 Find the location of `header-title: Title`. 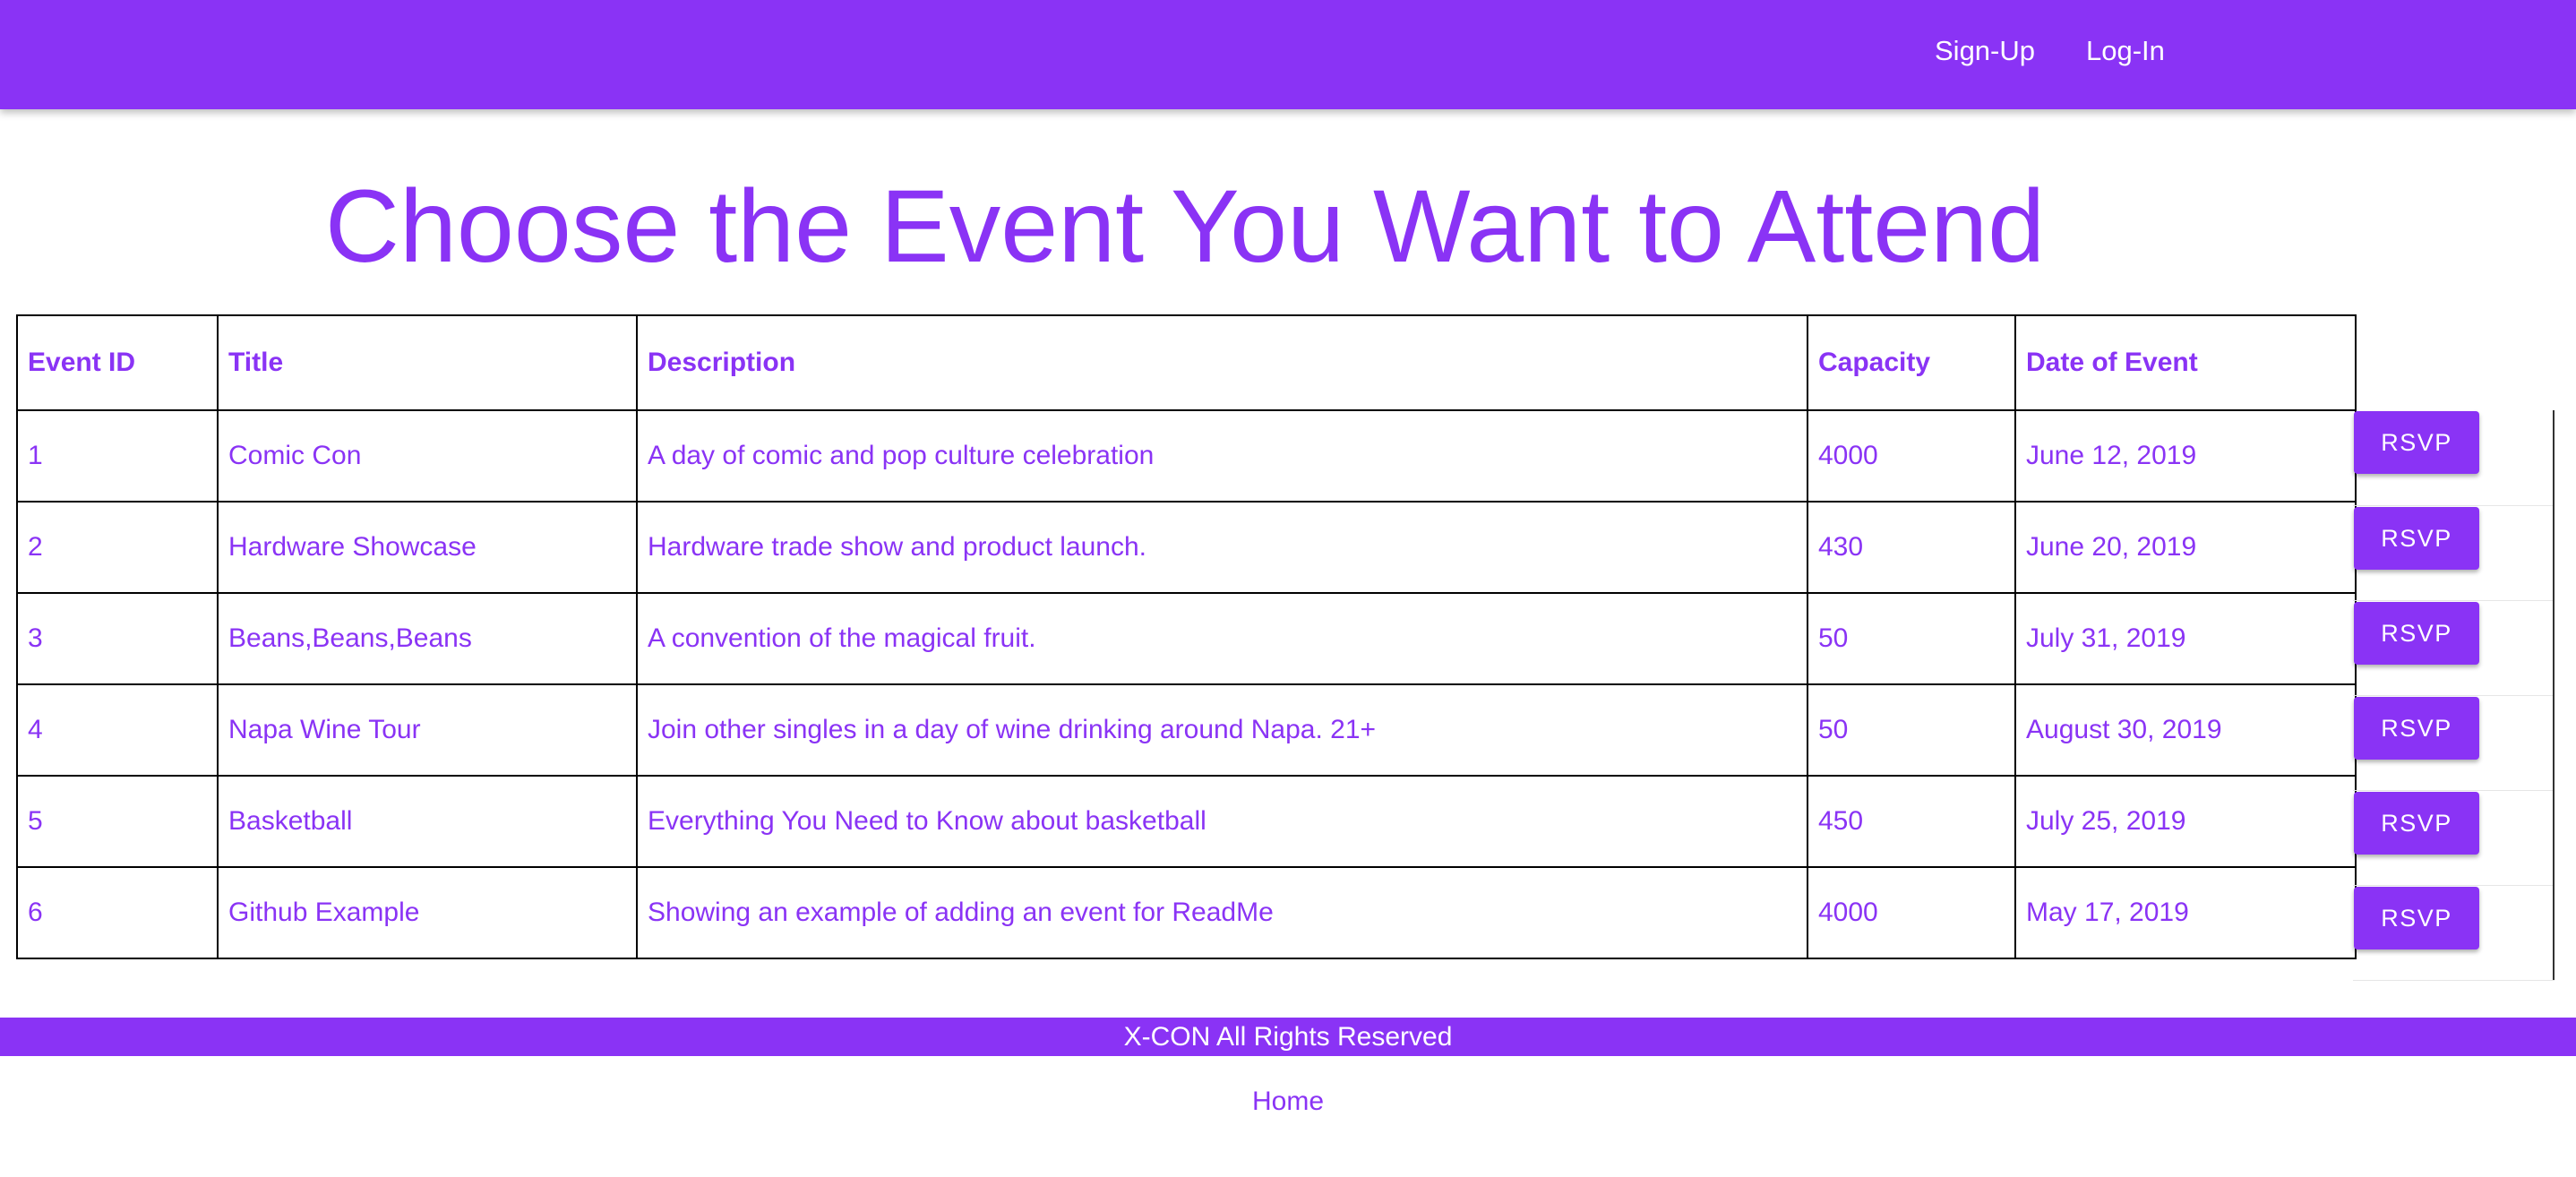

header-title: Title is located at coordinates (427, 362).